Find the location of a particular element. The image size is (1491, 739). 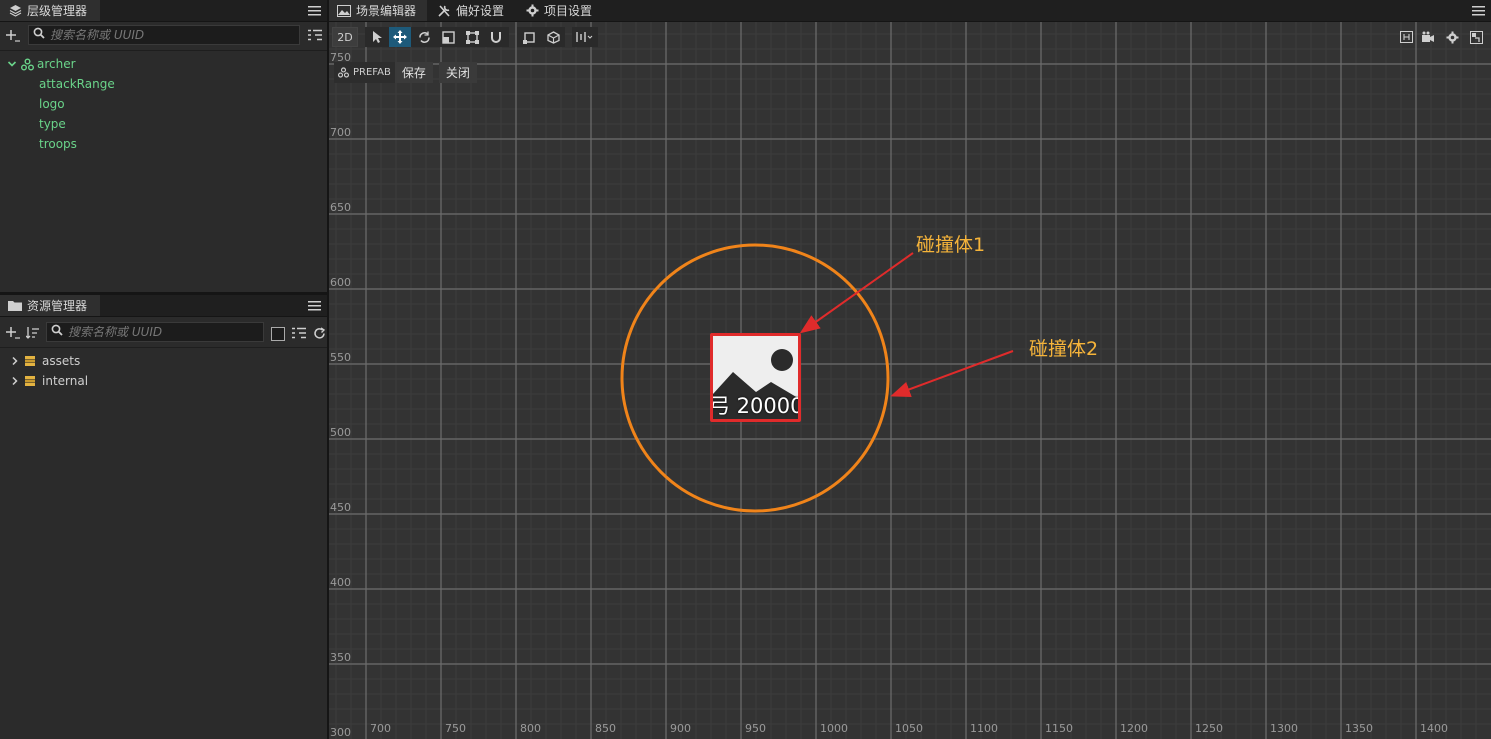

x-axis-label: 1100 is located at coordinates (984, 728).